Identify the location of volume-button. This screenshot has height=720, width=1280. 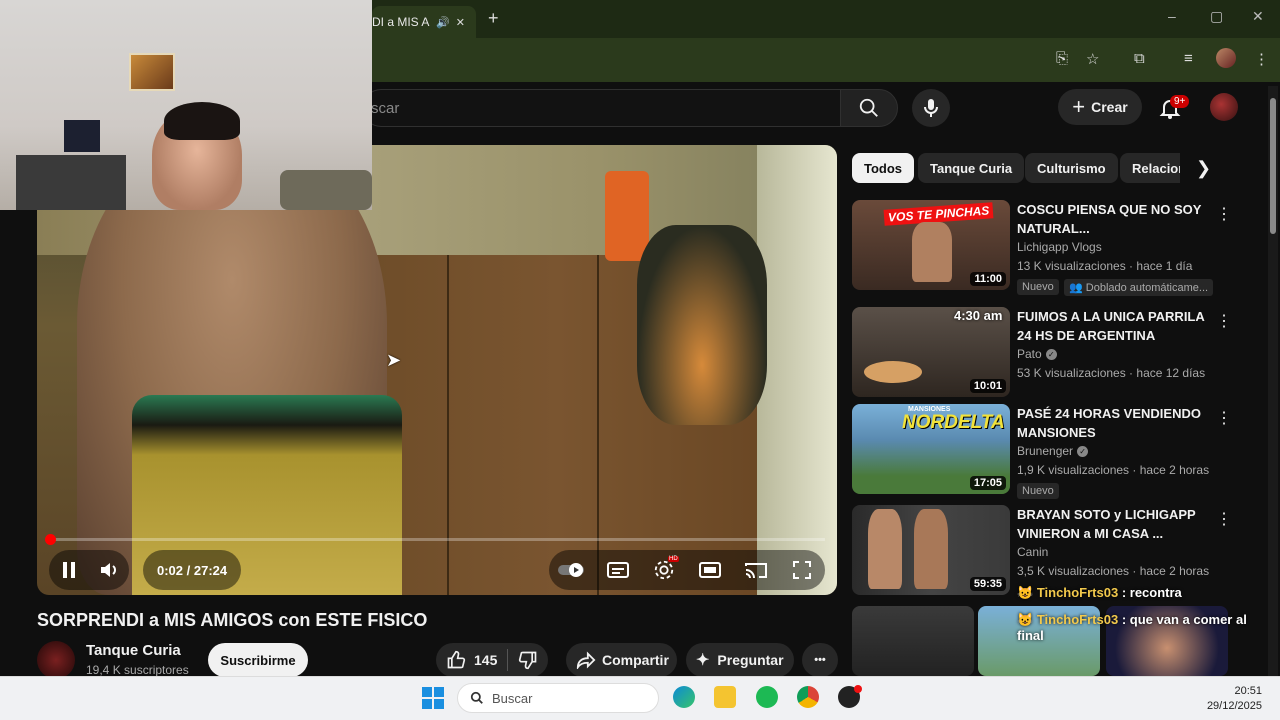
(109, 570).